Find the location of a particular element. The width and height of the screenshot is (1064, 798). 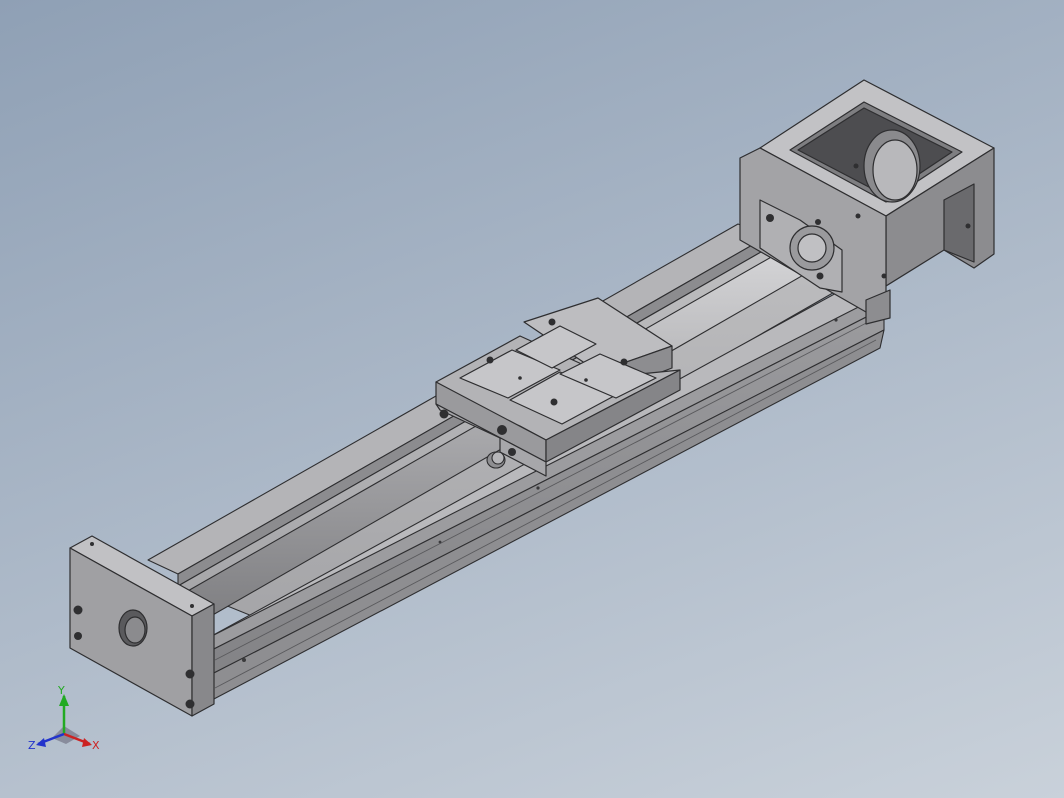

triad-y-label: Y is located at coordinates (61, 690).